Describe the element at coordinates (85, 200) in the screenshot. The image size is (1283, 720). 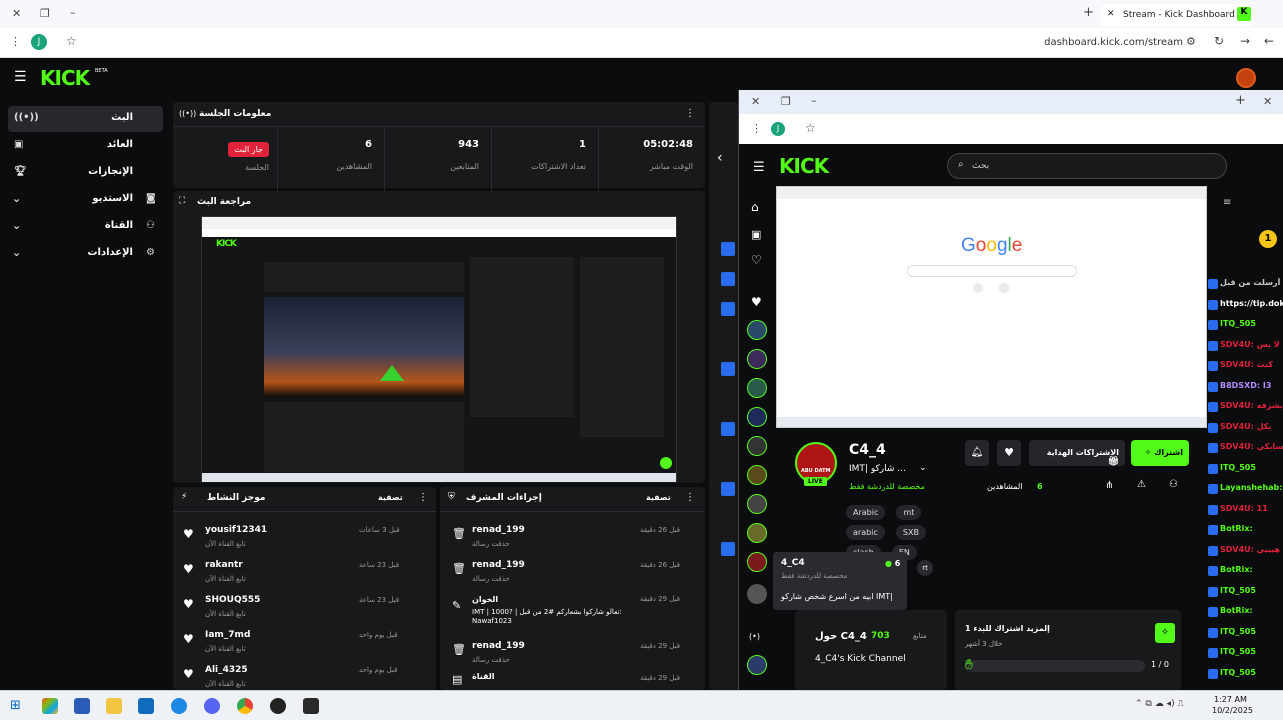
I see `sidebar-item-studio: ⌄ ◙ الاستديو` at that location.